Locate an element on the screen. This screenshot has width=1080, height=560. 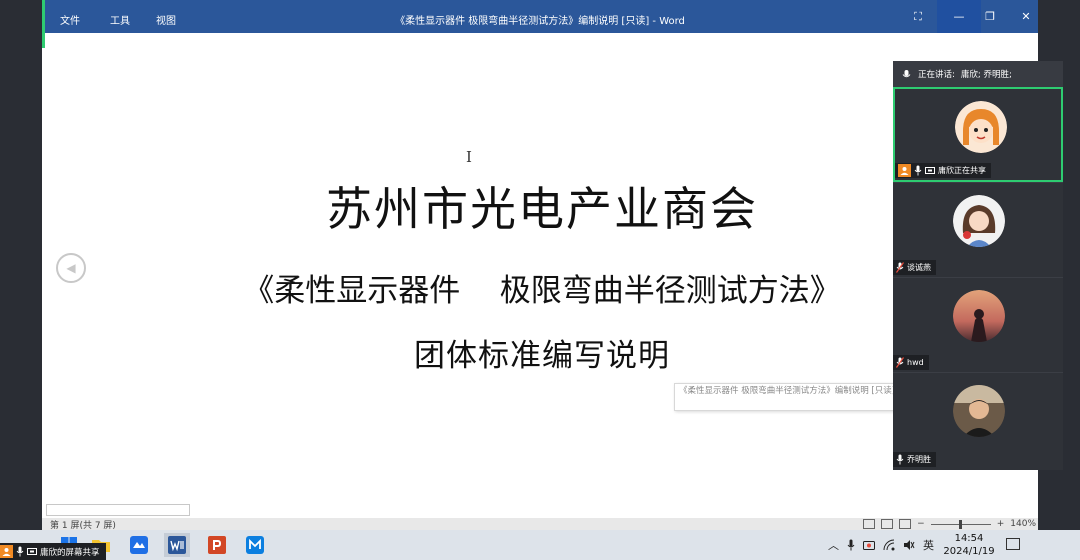
notification-icon is located at coordinates (1013, 544).